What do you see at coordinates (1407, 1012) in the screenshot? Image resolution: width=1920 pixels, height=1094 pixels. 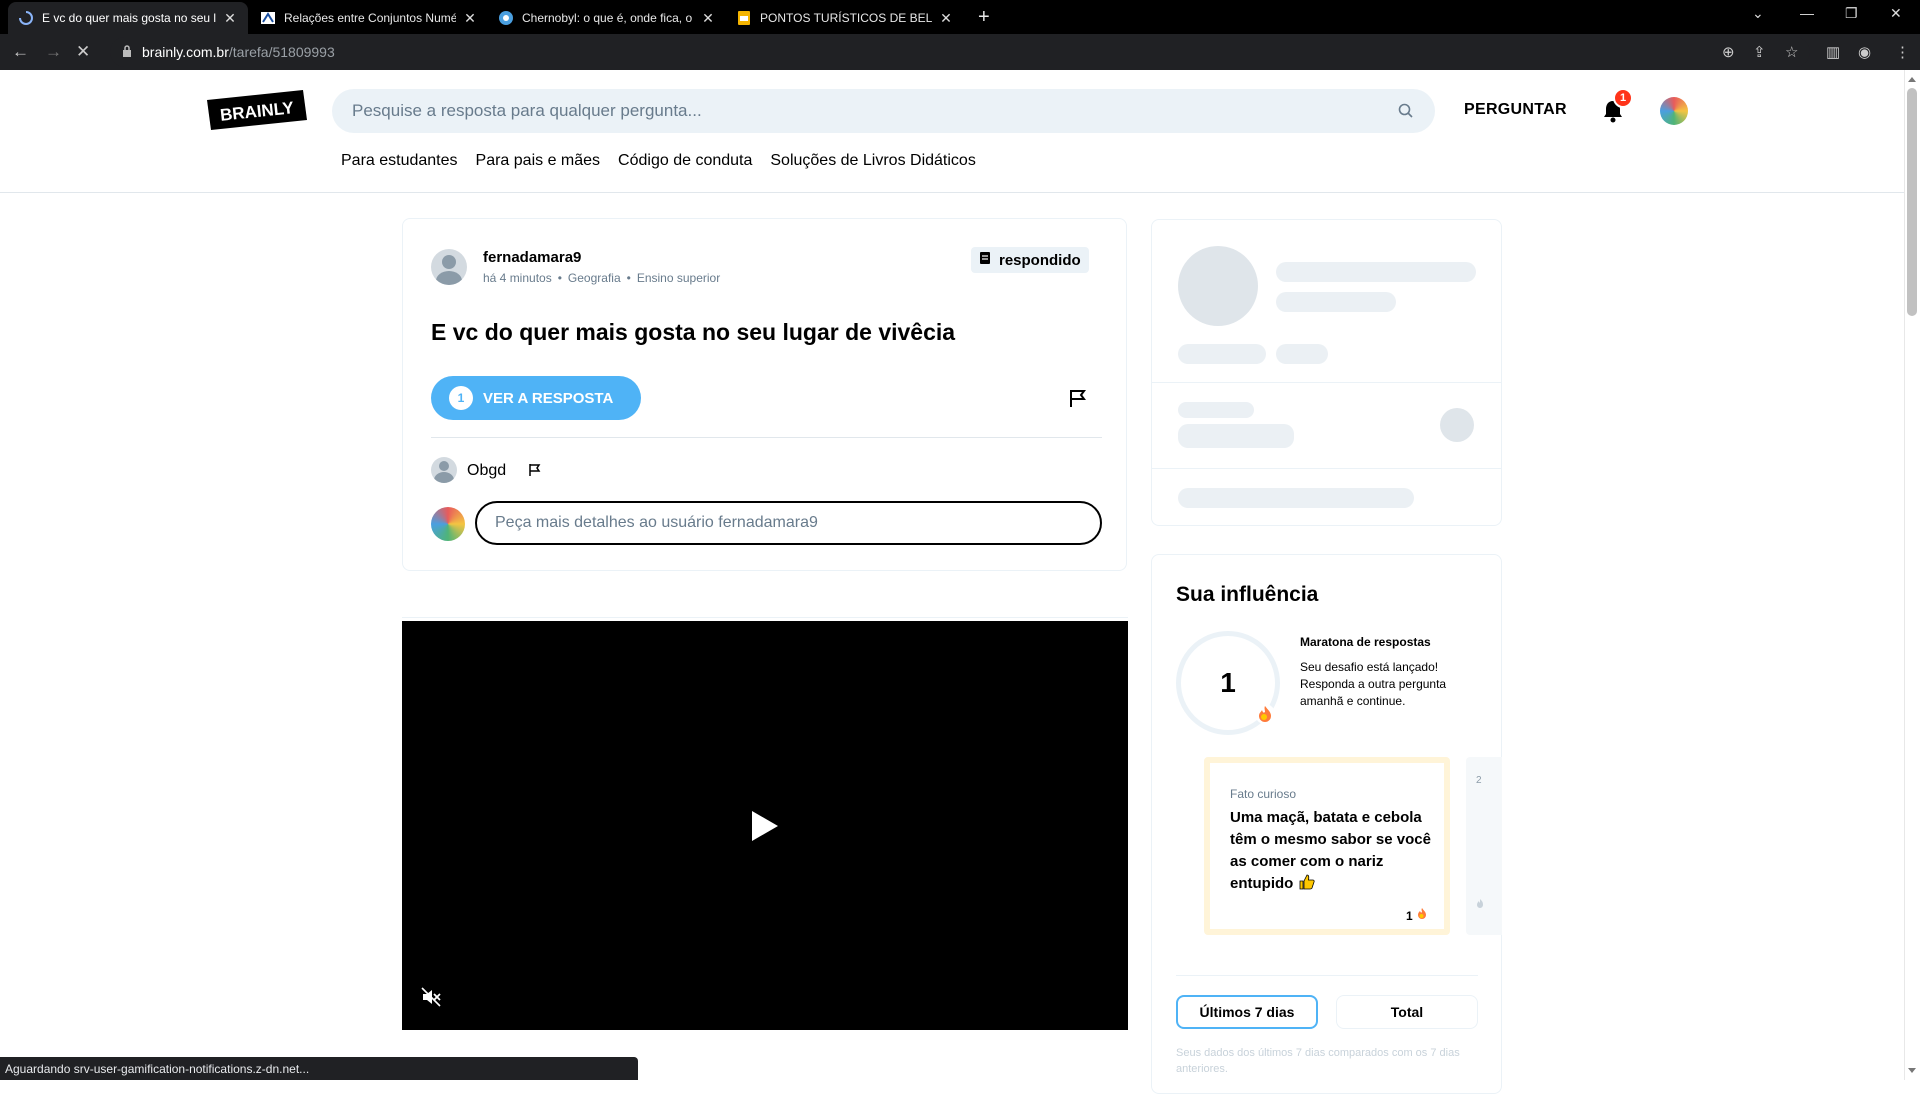 I see `total-toggle: Total` at bounding box center [1407, 1012].